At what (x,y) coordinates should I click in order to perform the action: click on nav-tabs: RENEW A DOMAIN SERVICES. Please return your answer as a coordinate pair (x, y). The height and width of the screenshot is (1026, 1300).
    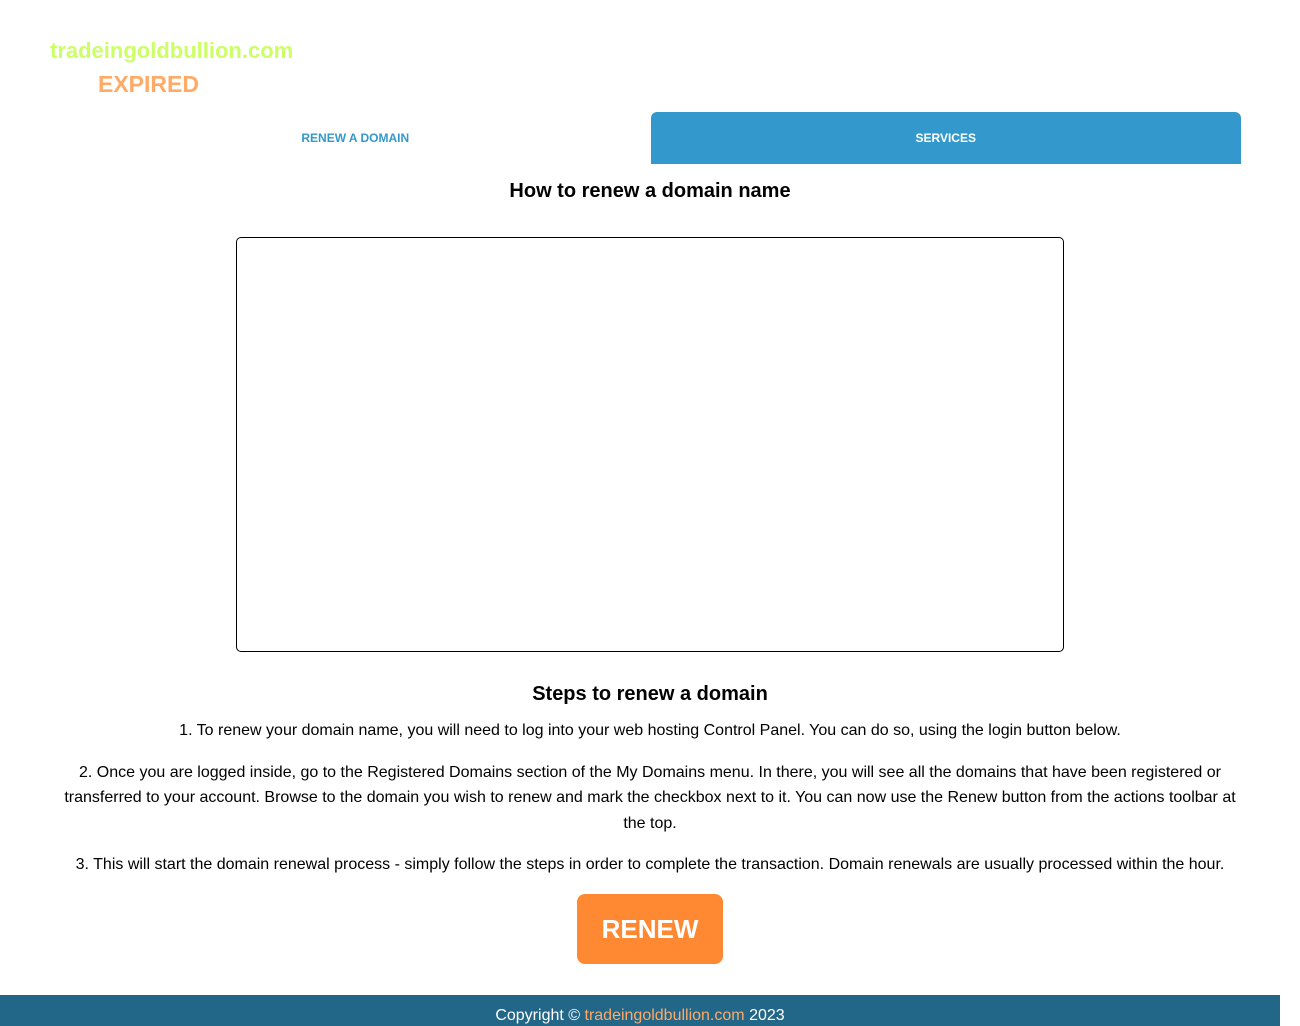
    Looking at the image, I should click on (650, 138).